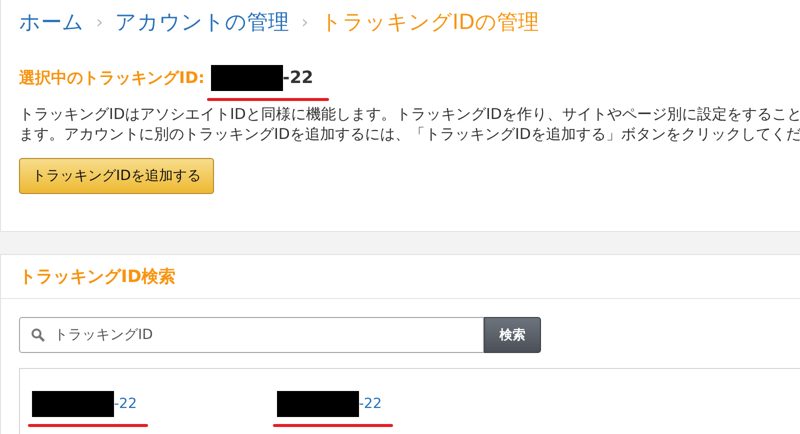 Image resolution: width=800 pixels, height=434 pixels. I want to click on description-text: トラッキングIDはアソシエイトIDと同様に機能します。トラッキングIDを作り、サイトやページ別に設定をすること, so click(409, 114).